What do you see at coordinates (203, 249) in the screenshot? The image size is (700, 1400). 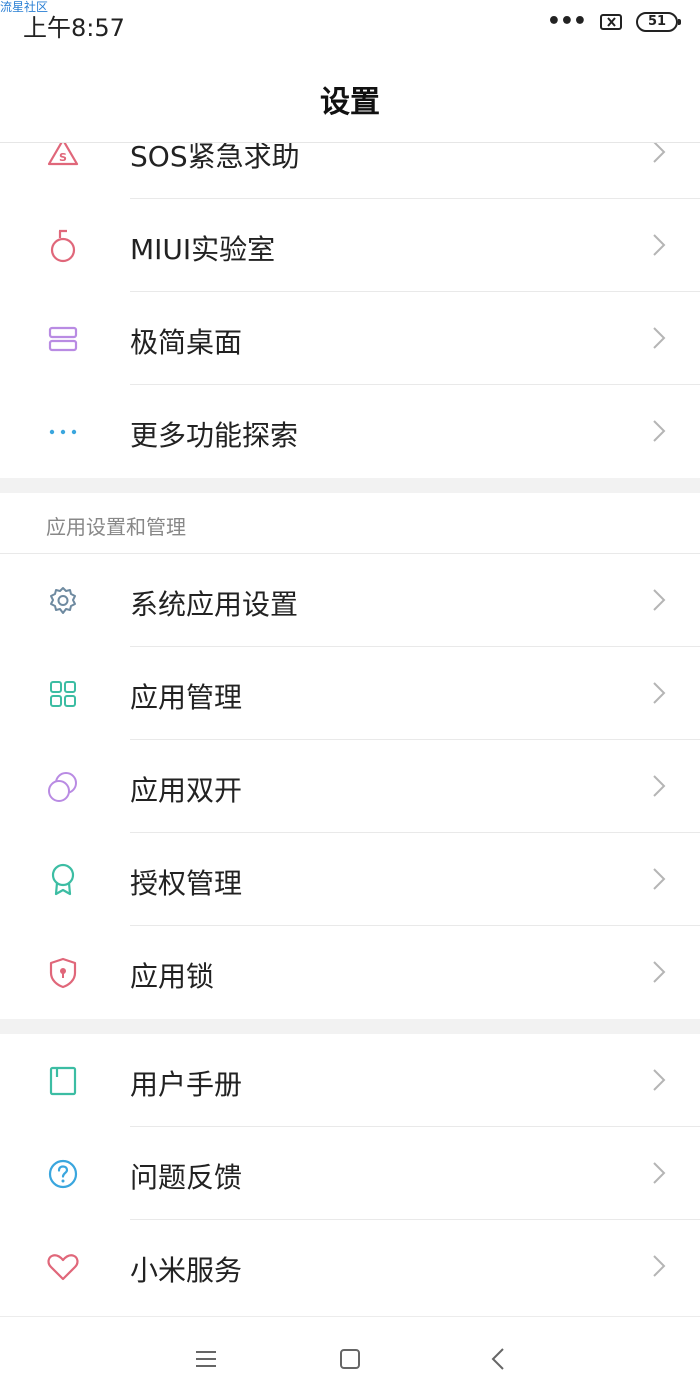 I see `settings-item-label: MIUI实验室` at bounding box center [203, 249].